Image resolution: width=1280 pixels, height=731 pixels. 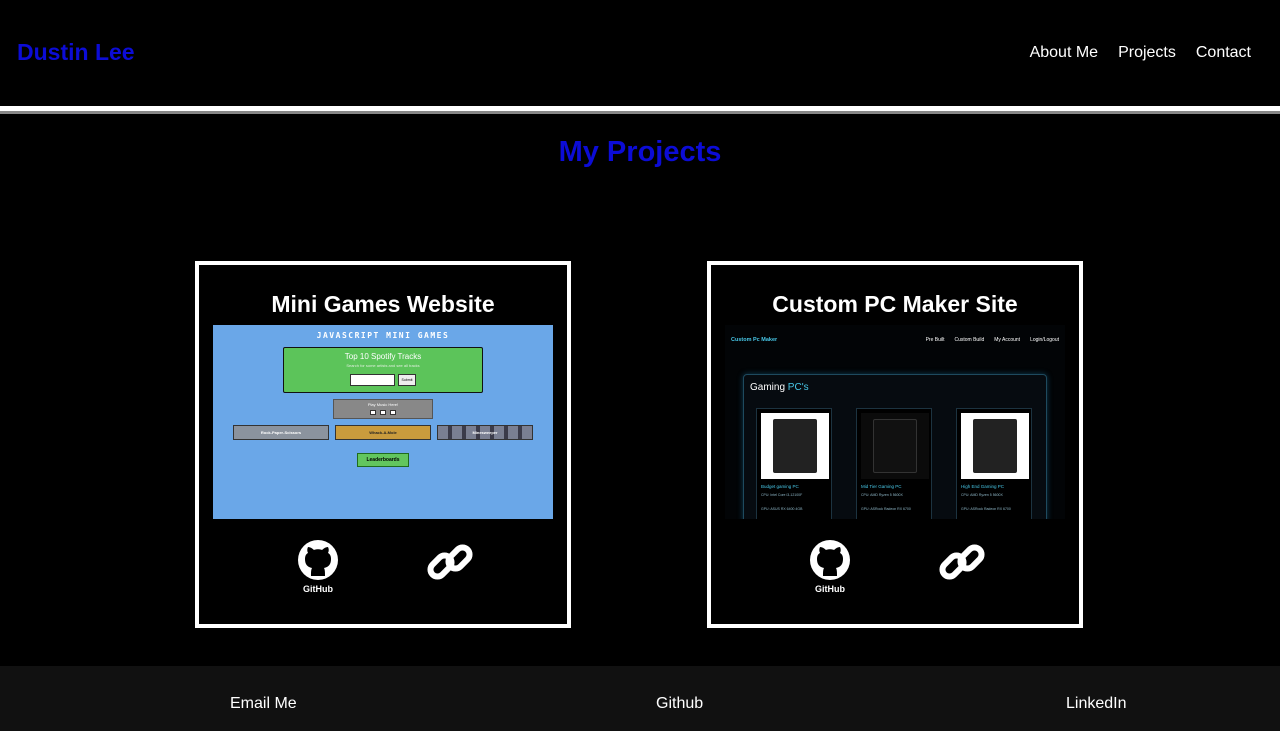 I want to click on artist-search-input, so click(x=372, y=380).